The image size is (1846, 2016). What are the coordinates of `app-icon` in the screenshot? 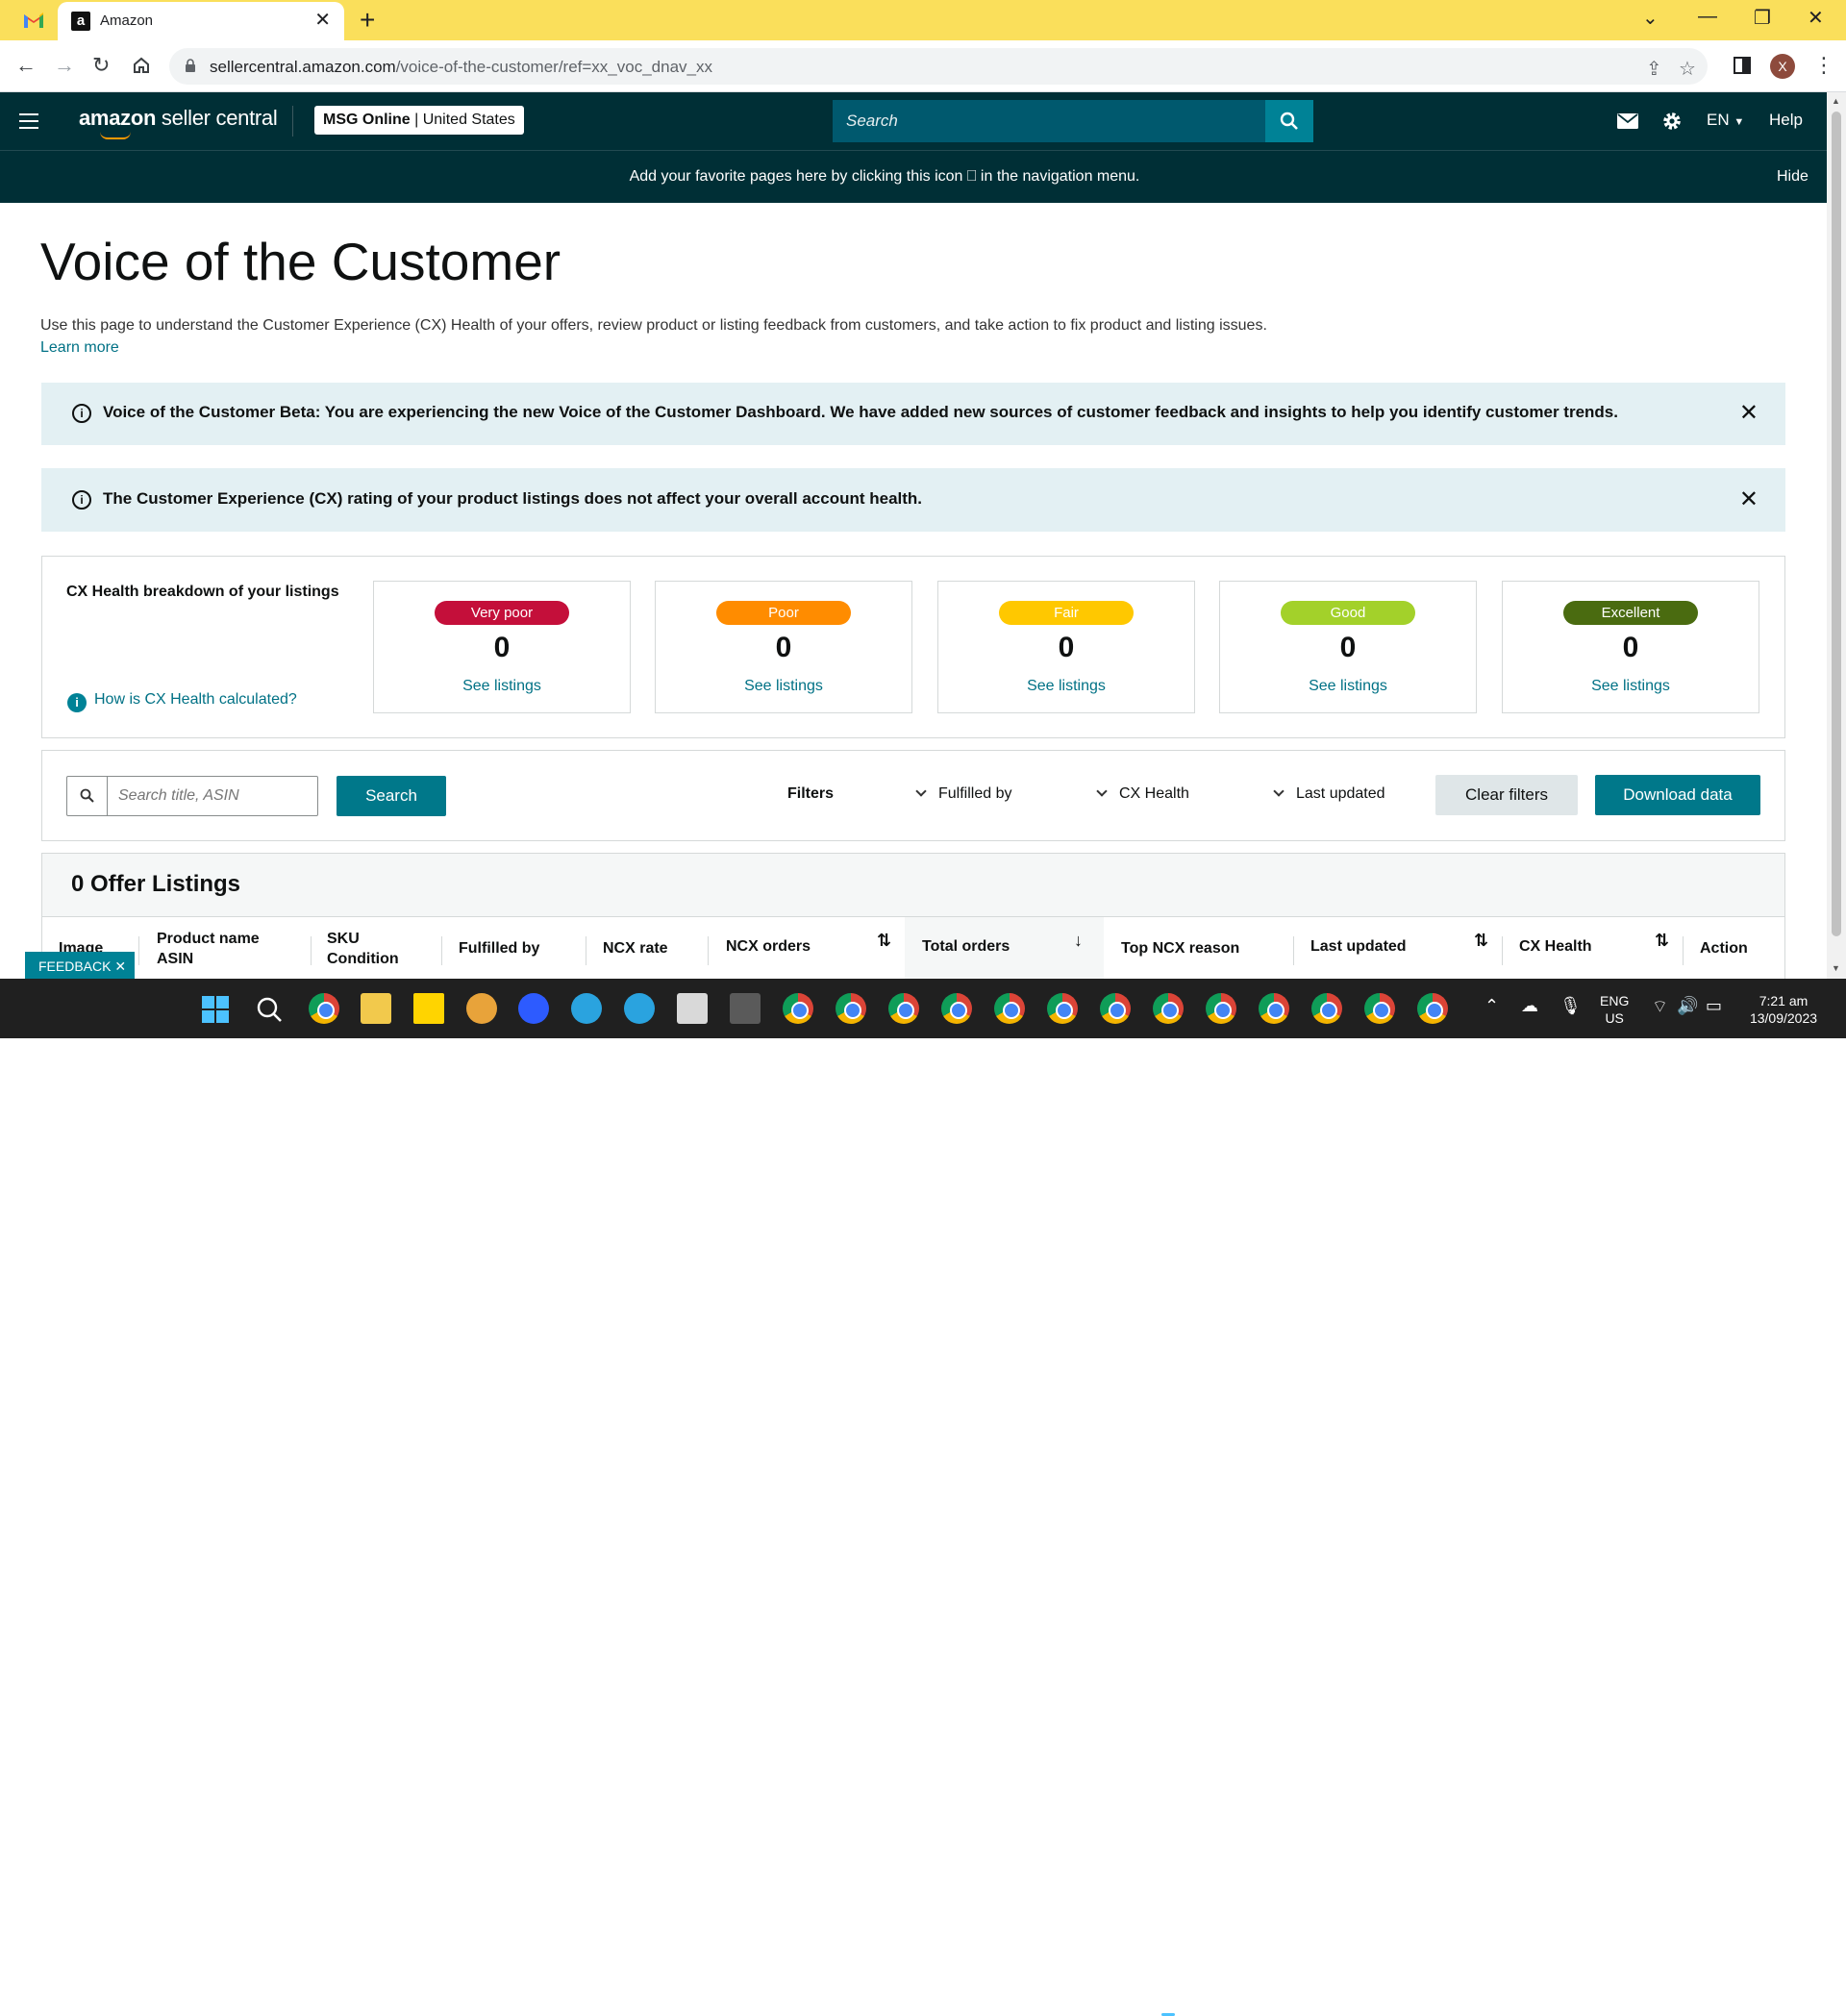 It's located at (481, 1008).